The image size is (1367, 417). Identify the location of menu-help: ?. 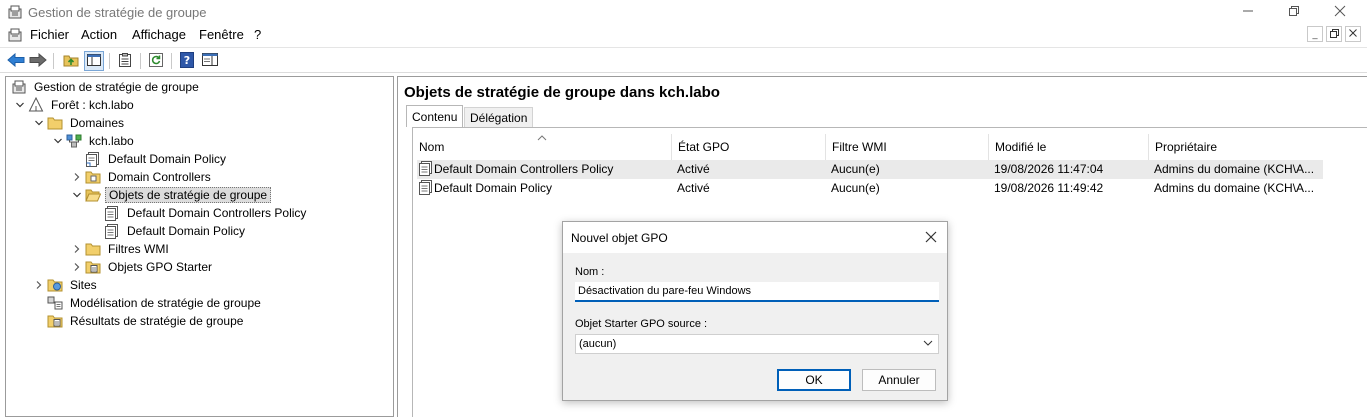
(257, 34).